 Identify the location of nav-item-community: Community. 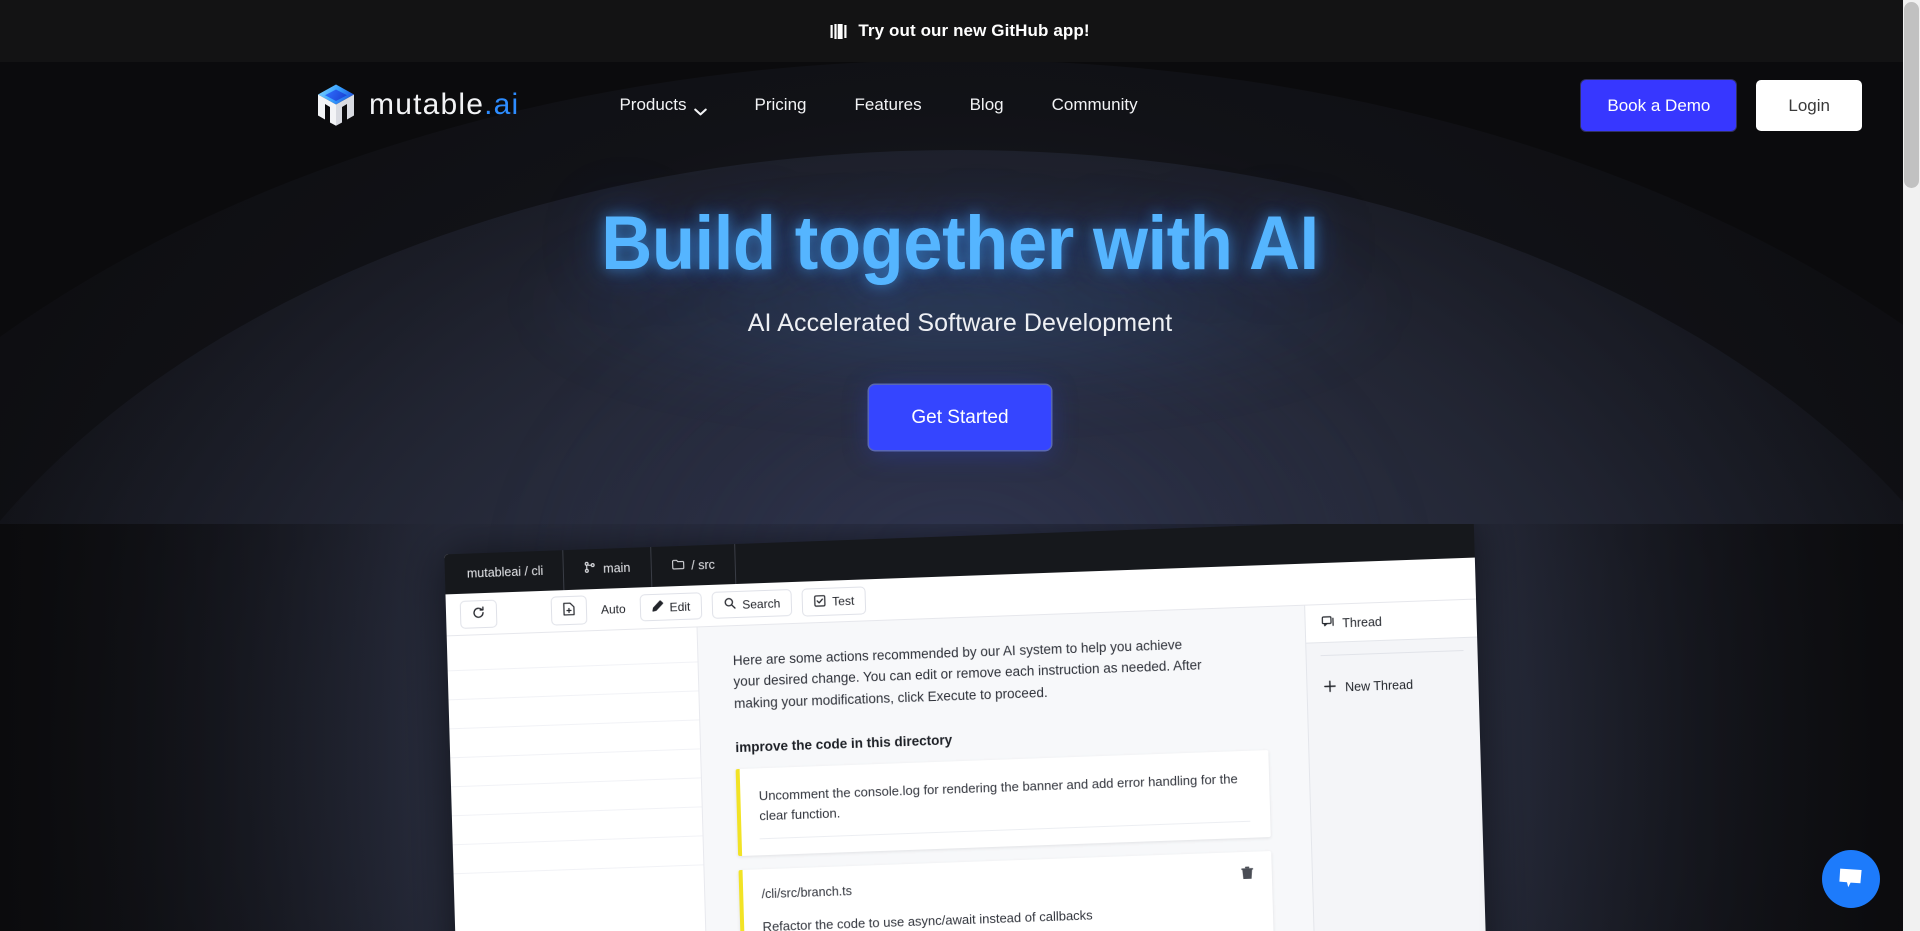
(1095, 105).